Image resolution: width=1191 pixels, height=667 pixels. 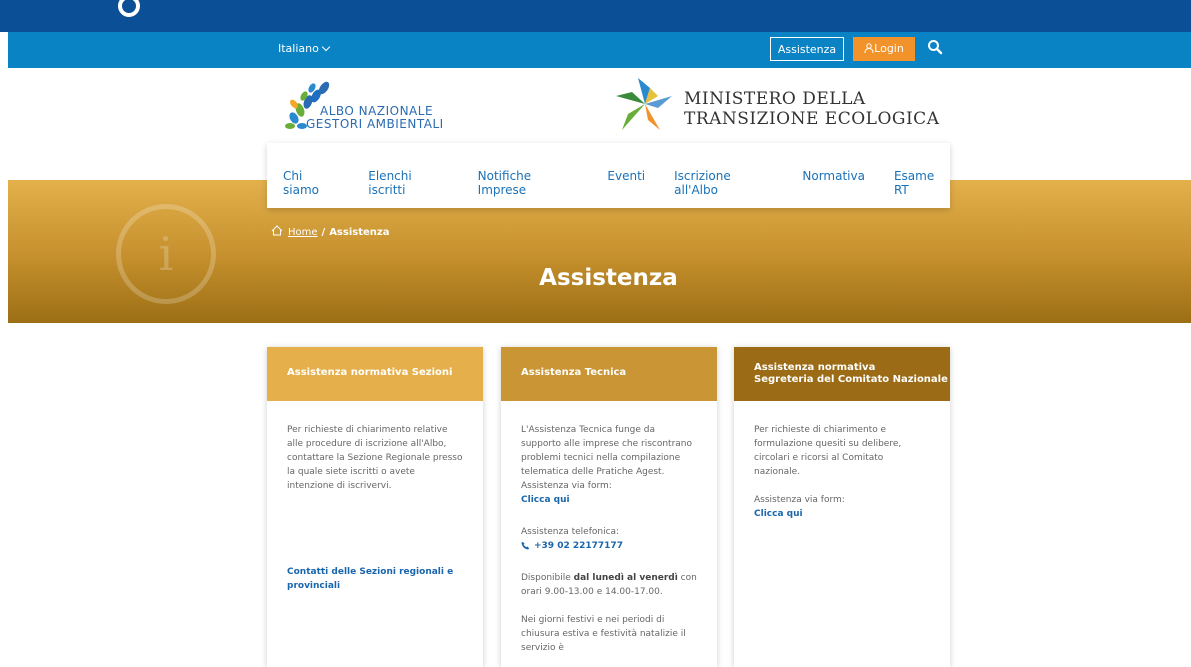 What do you see at coordinates (408, 183) in the screenshot?
I see `nav-item-elenchi-iscritti: Elenchi iscritti` at bounding box center [408, 183].